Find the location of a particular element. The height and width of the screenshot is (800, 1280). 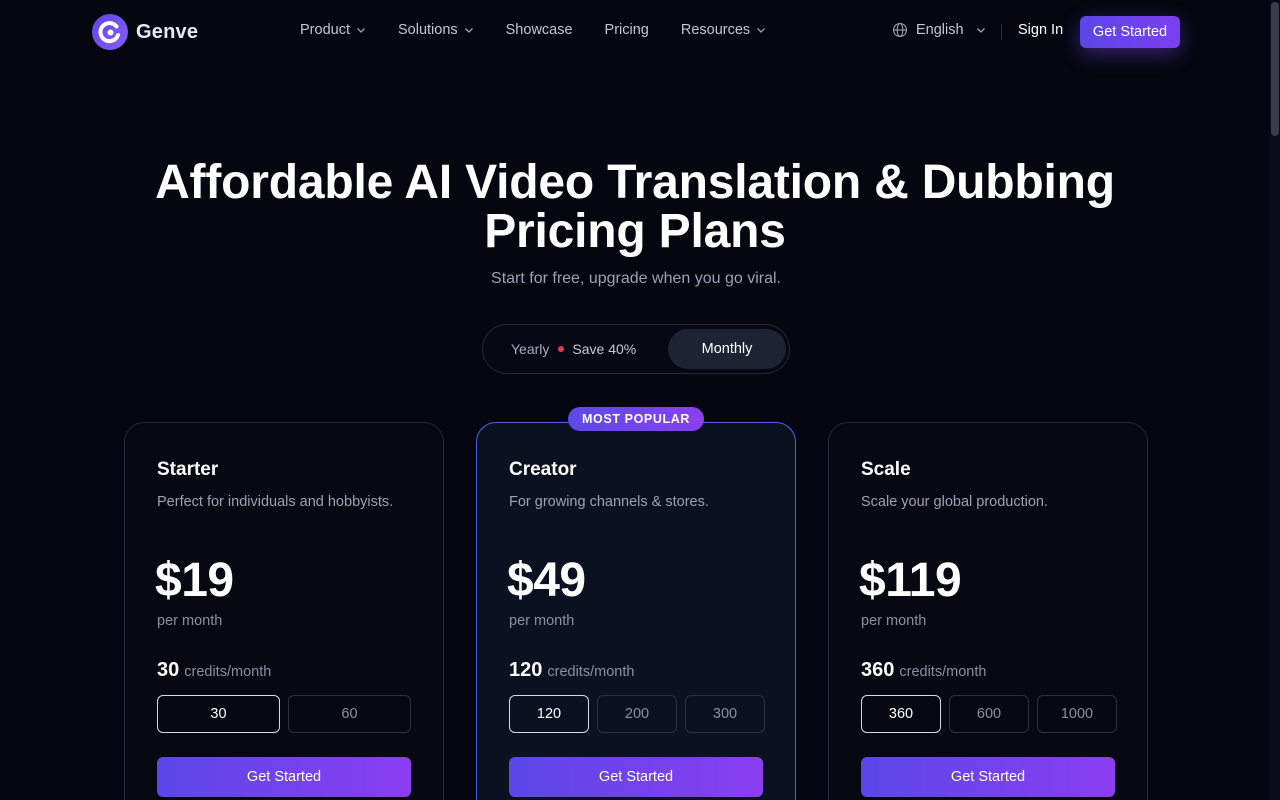

billing-toggle: Yearly Save 40% Monthly is located at coordinates (636, 349).